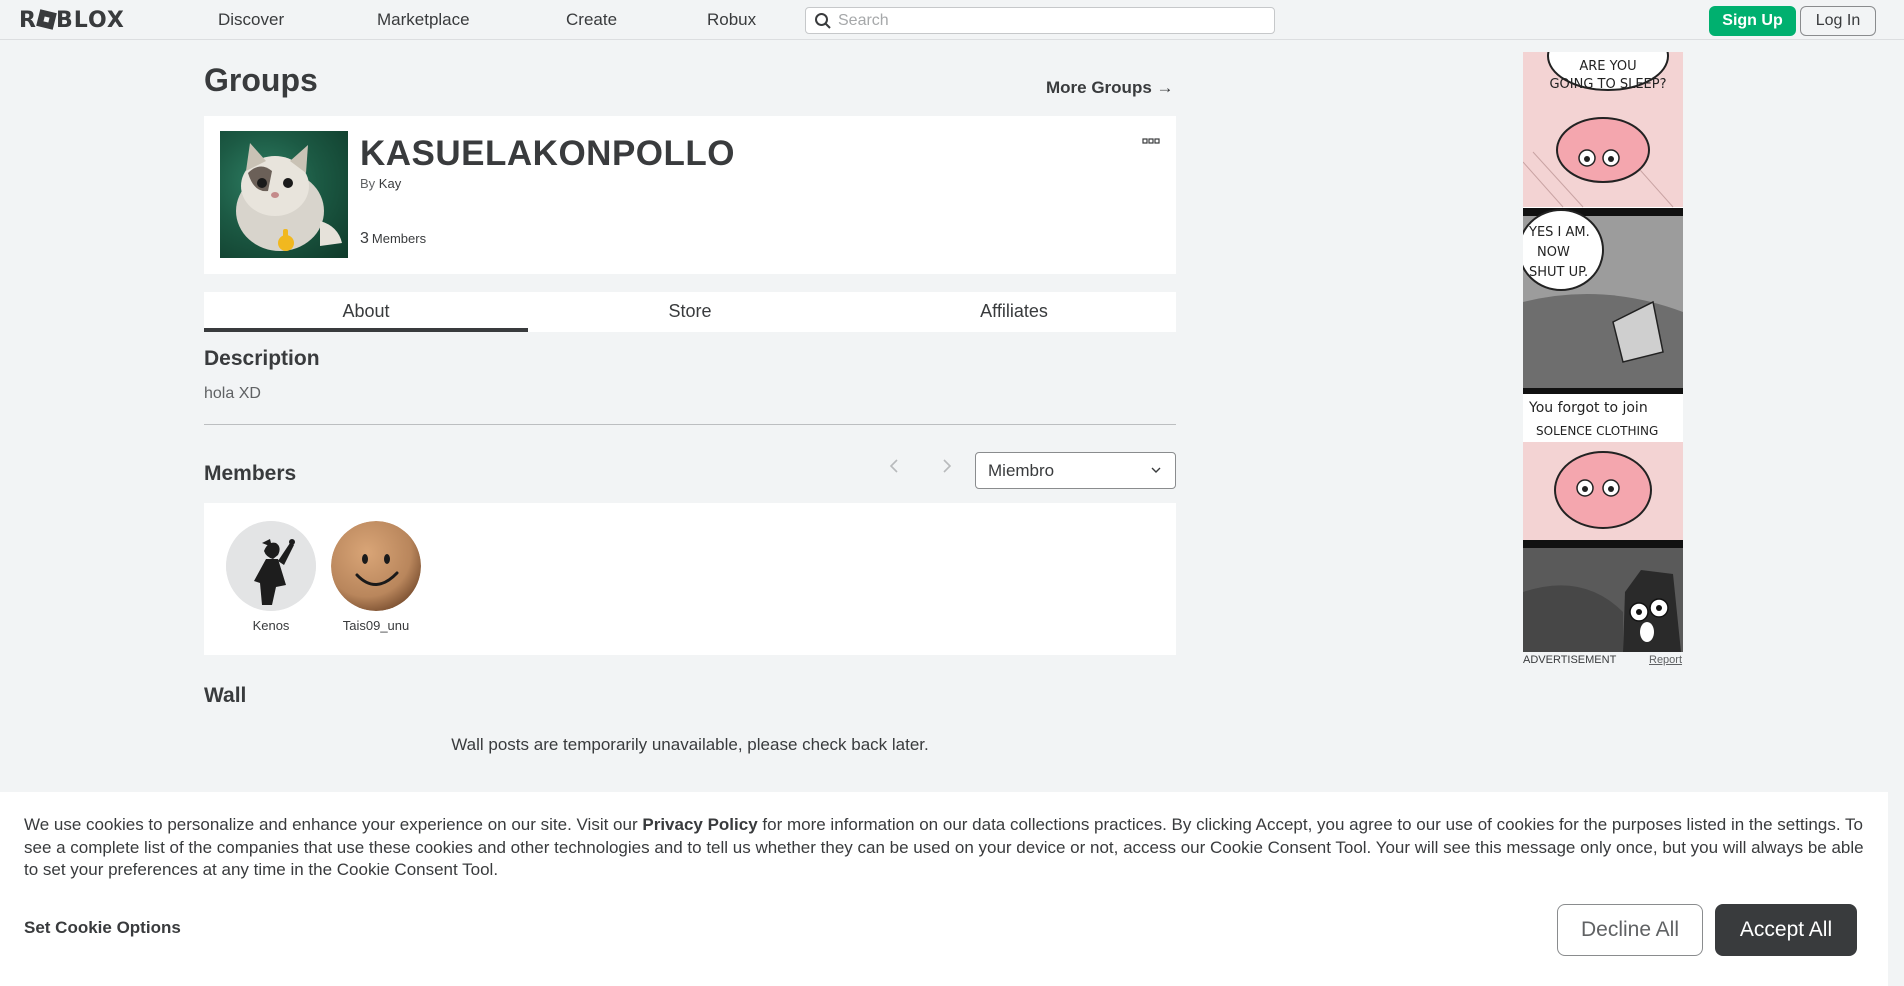 The height and width of the screenshot is (986, 1904). I want to click on more-groups-link: More Groups →, so click(1110, 88).